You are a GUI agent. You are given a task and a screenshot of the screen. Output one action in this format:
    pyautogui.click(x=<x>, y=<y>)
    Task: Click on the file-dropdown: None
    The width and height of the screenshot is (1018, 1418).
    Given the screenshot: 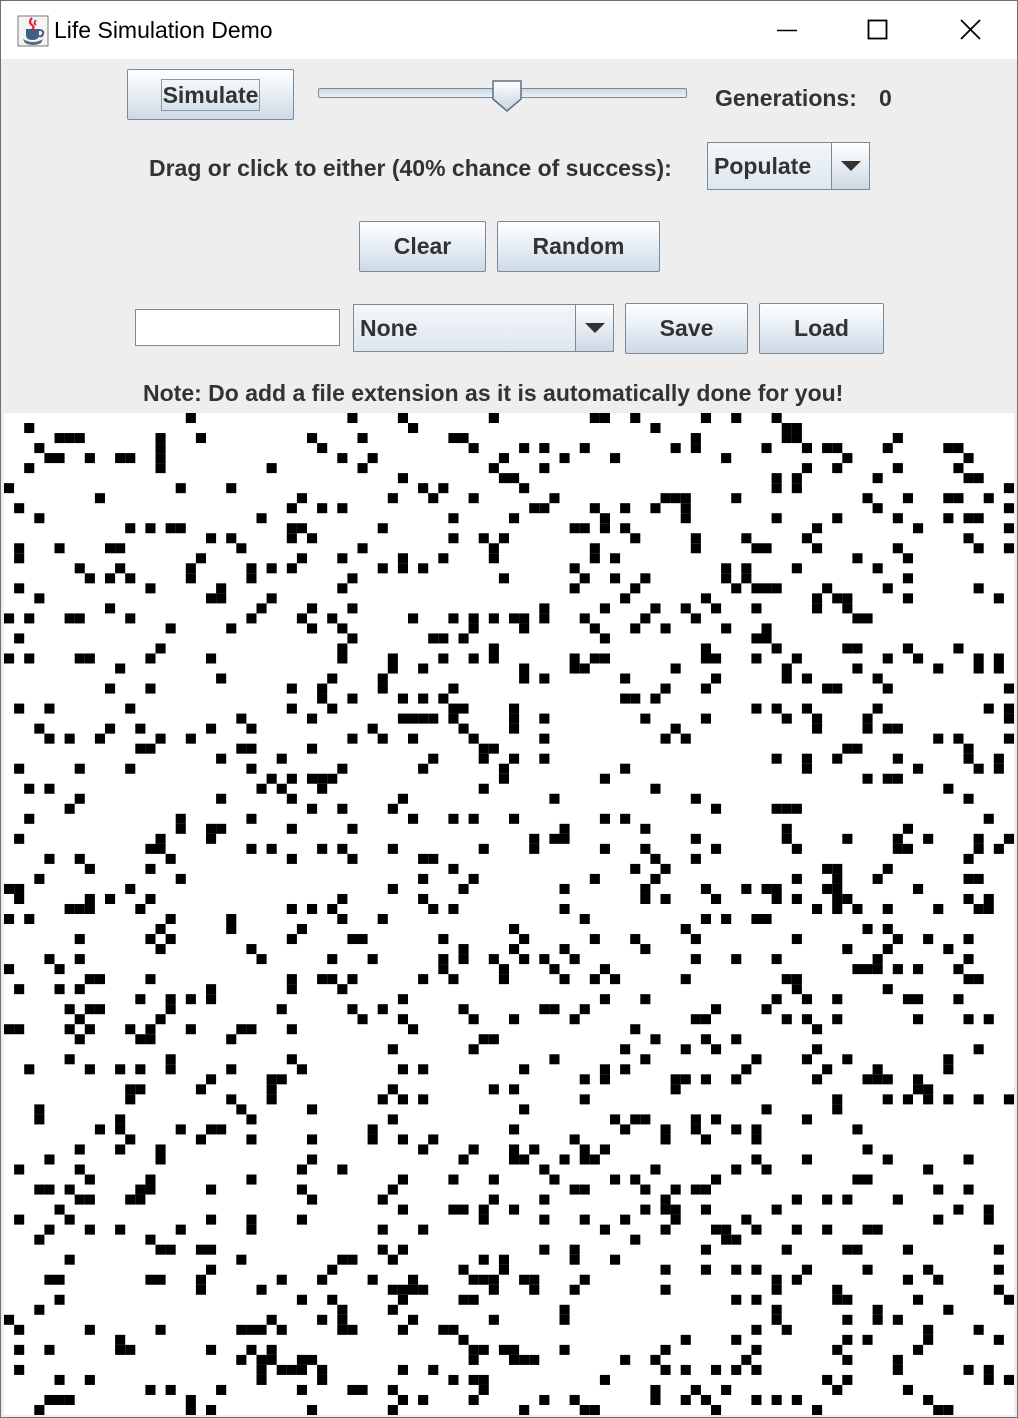 What is the action you would take?
    pyautogui.click(x=483, y=328)
    